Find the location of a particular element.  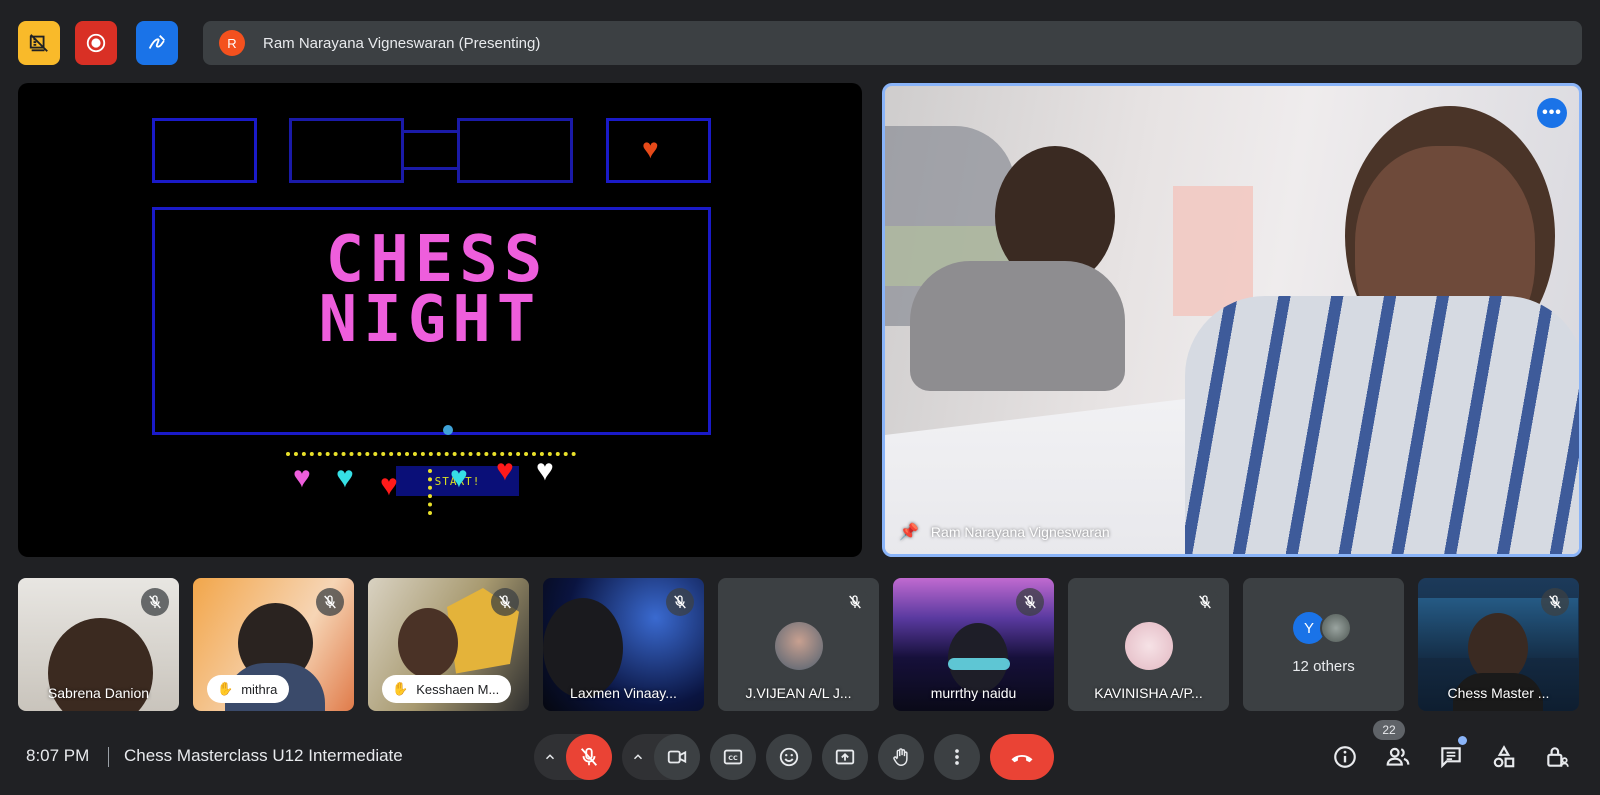

present-screen-button is located at coordinates (845, 757).